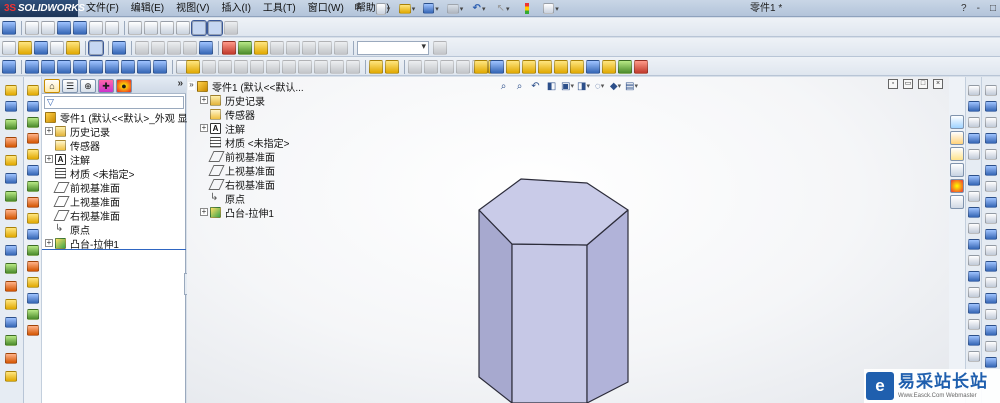 The image size is (1000, 403). I want to click on shaded-edges-icon, so click(183, 27).